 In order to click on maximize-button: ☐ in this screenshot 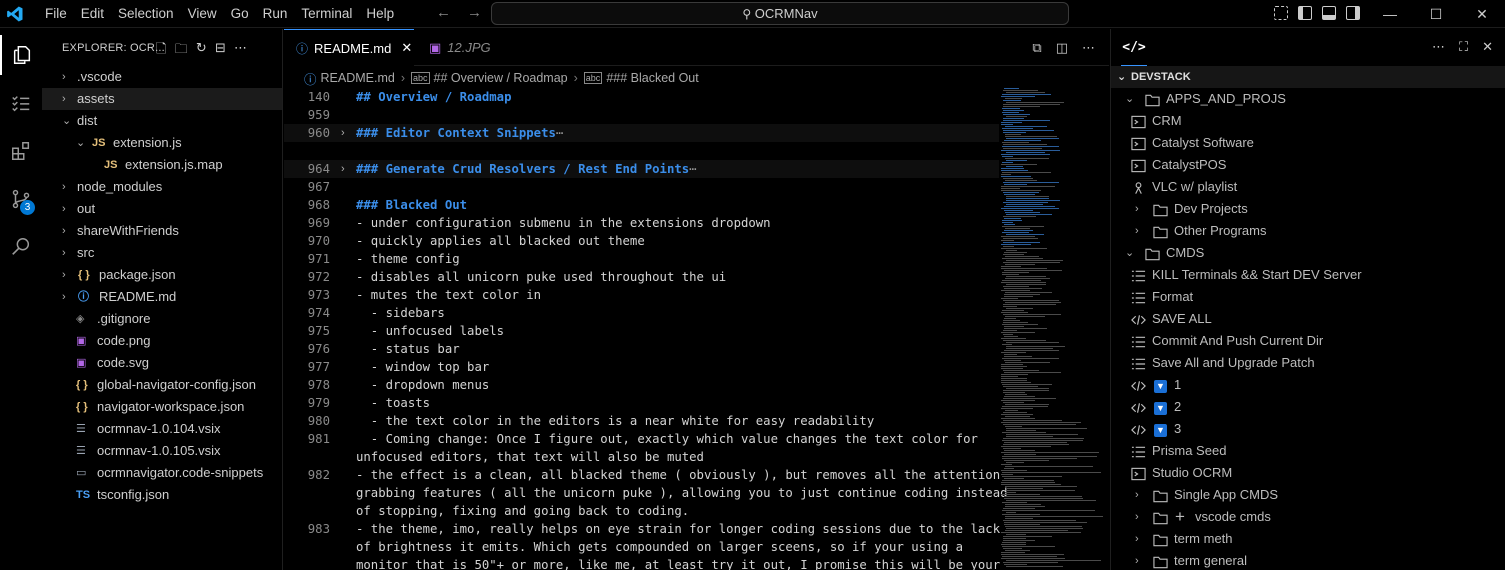, I will do `click(1436, 14)`.